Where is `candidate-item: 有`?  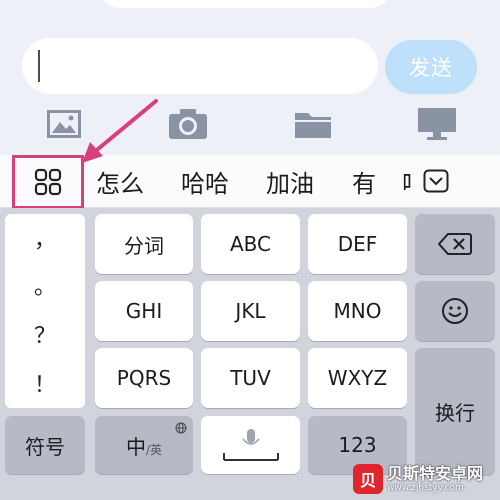
candidate-item: 有 is located at coordinates (364, 181).